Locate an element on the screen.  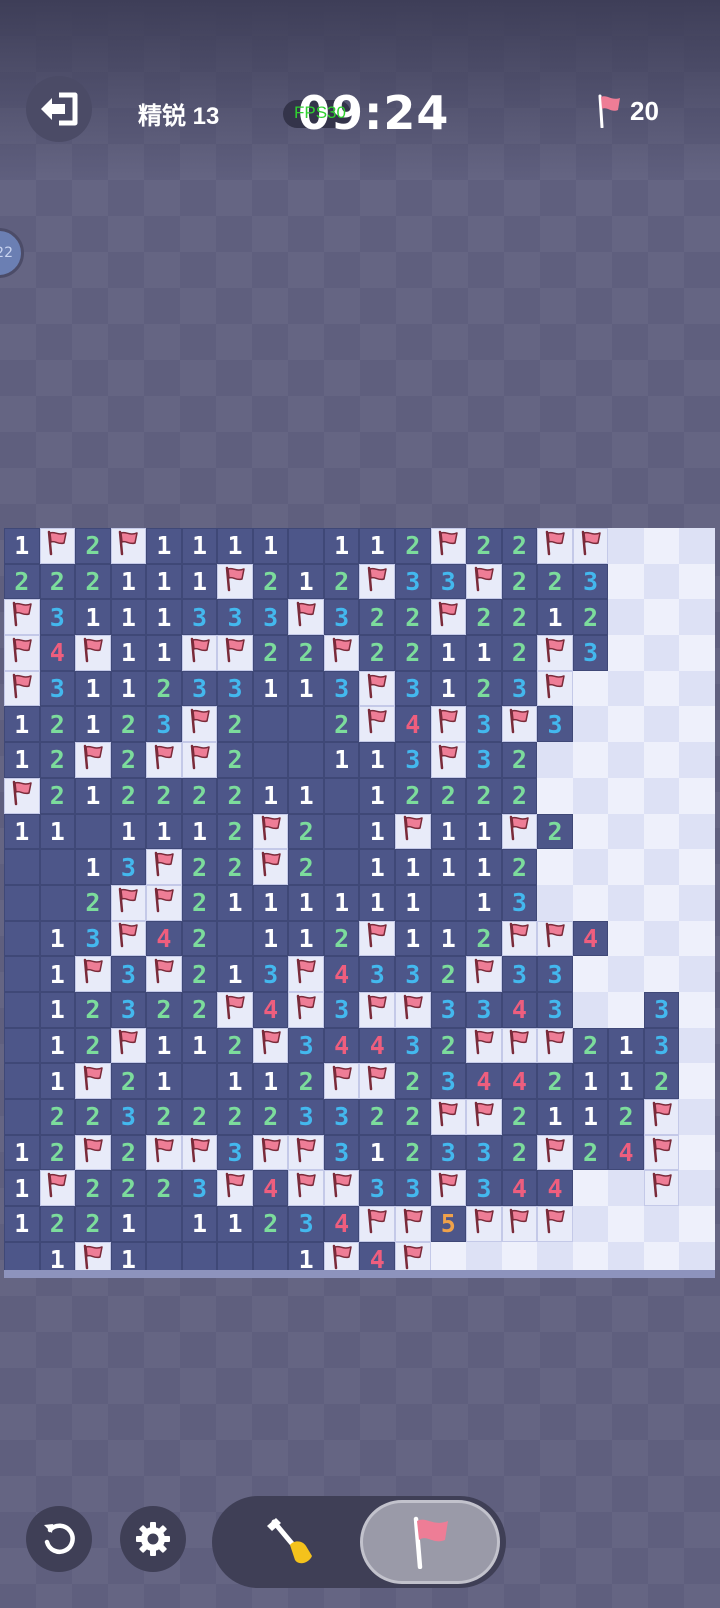
number-cell: 5 is located at coordinates (448, 1224).